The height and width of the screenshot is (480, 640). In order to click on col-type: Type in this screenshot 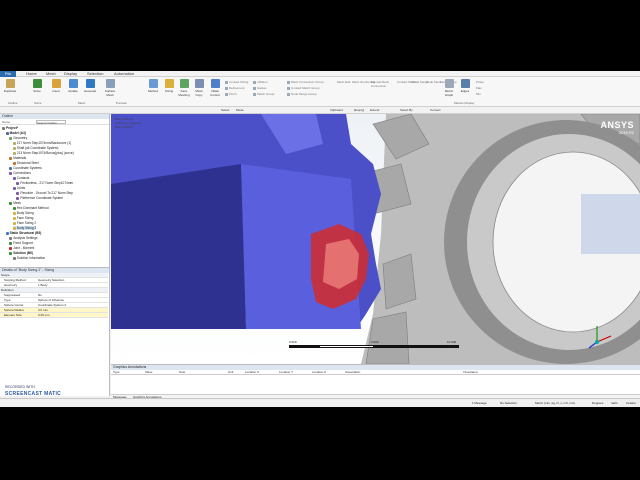, I will do `click(116, 372)`.